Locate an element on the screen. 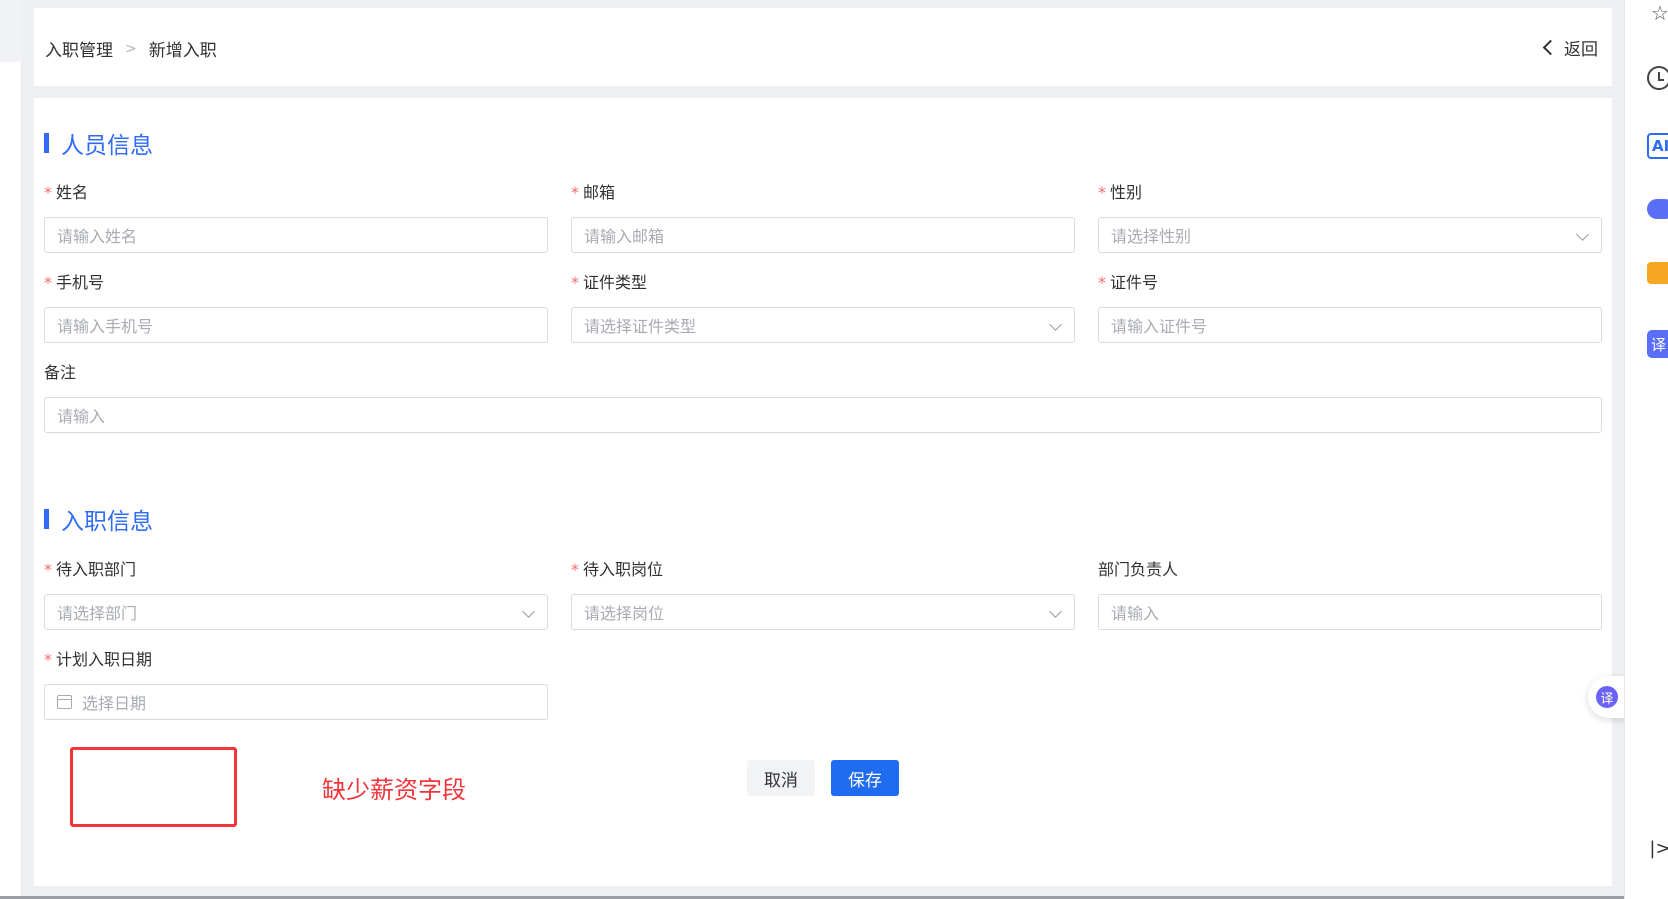 The width and height of the screenshot is (1668, 899). name-input: 请输入姓名 is located at coordinates (296, 235).